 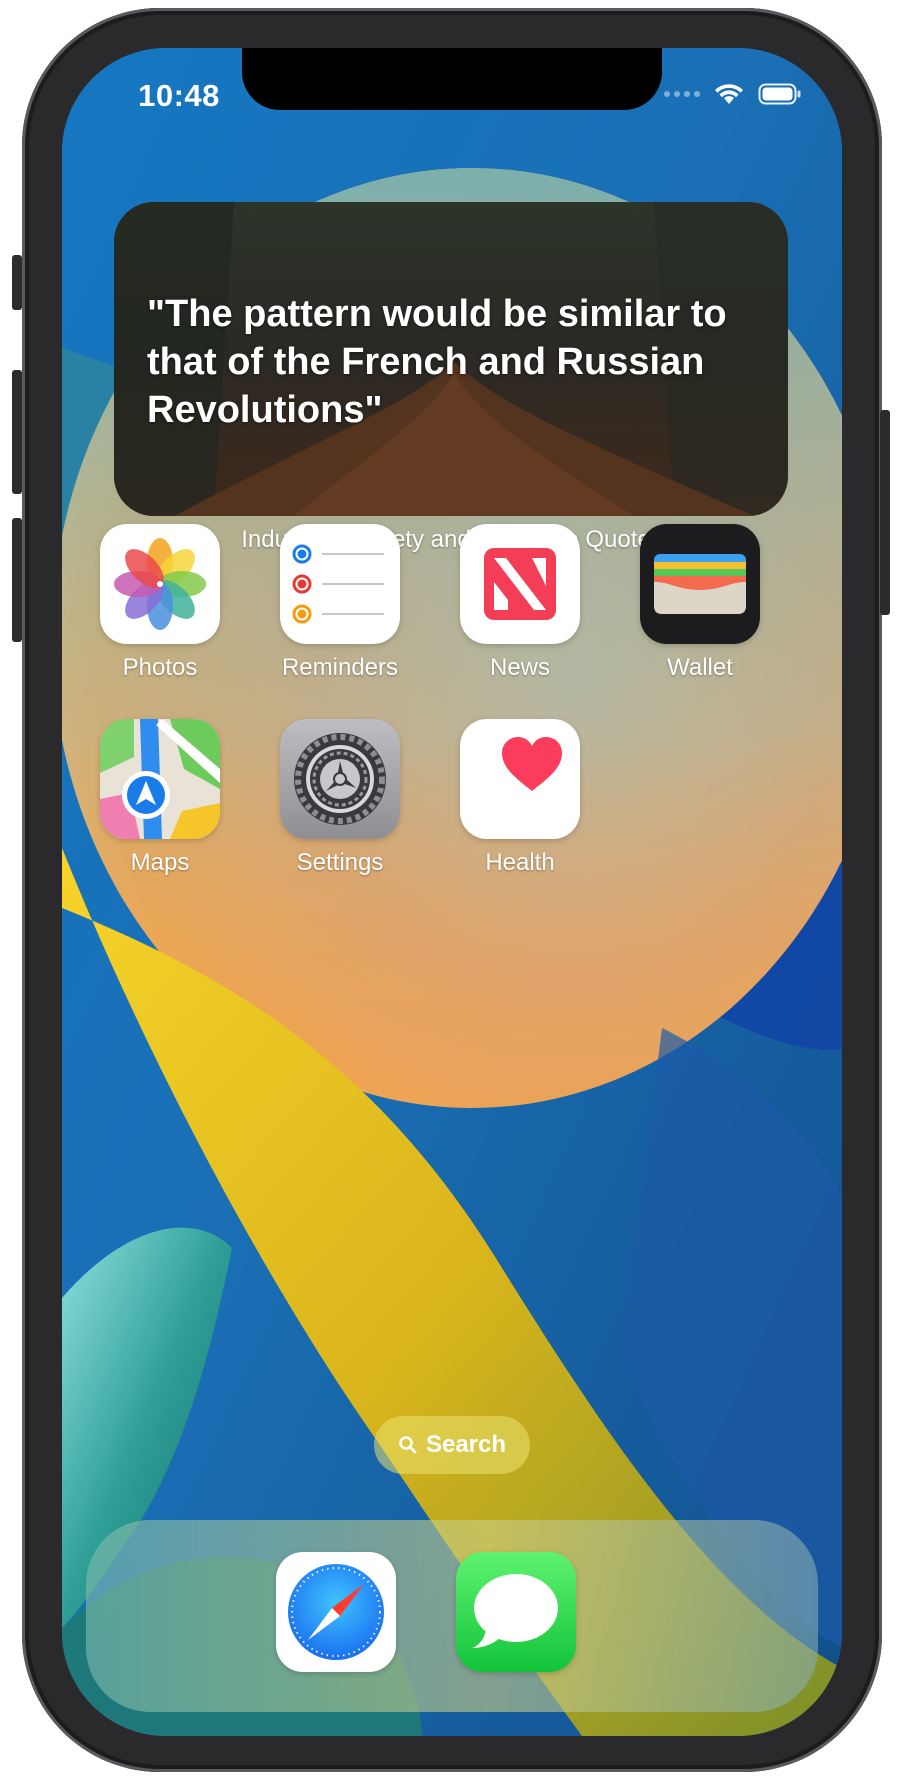 I want to click on battery-icon, so click(x=779, y=94).